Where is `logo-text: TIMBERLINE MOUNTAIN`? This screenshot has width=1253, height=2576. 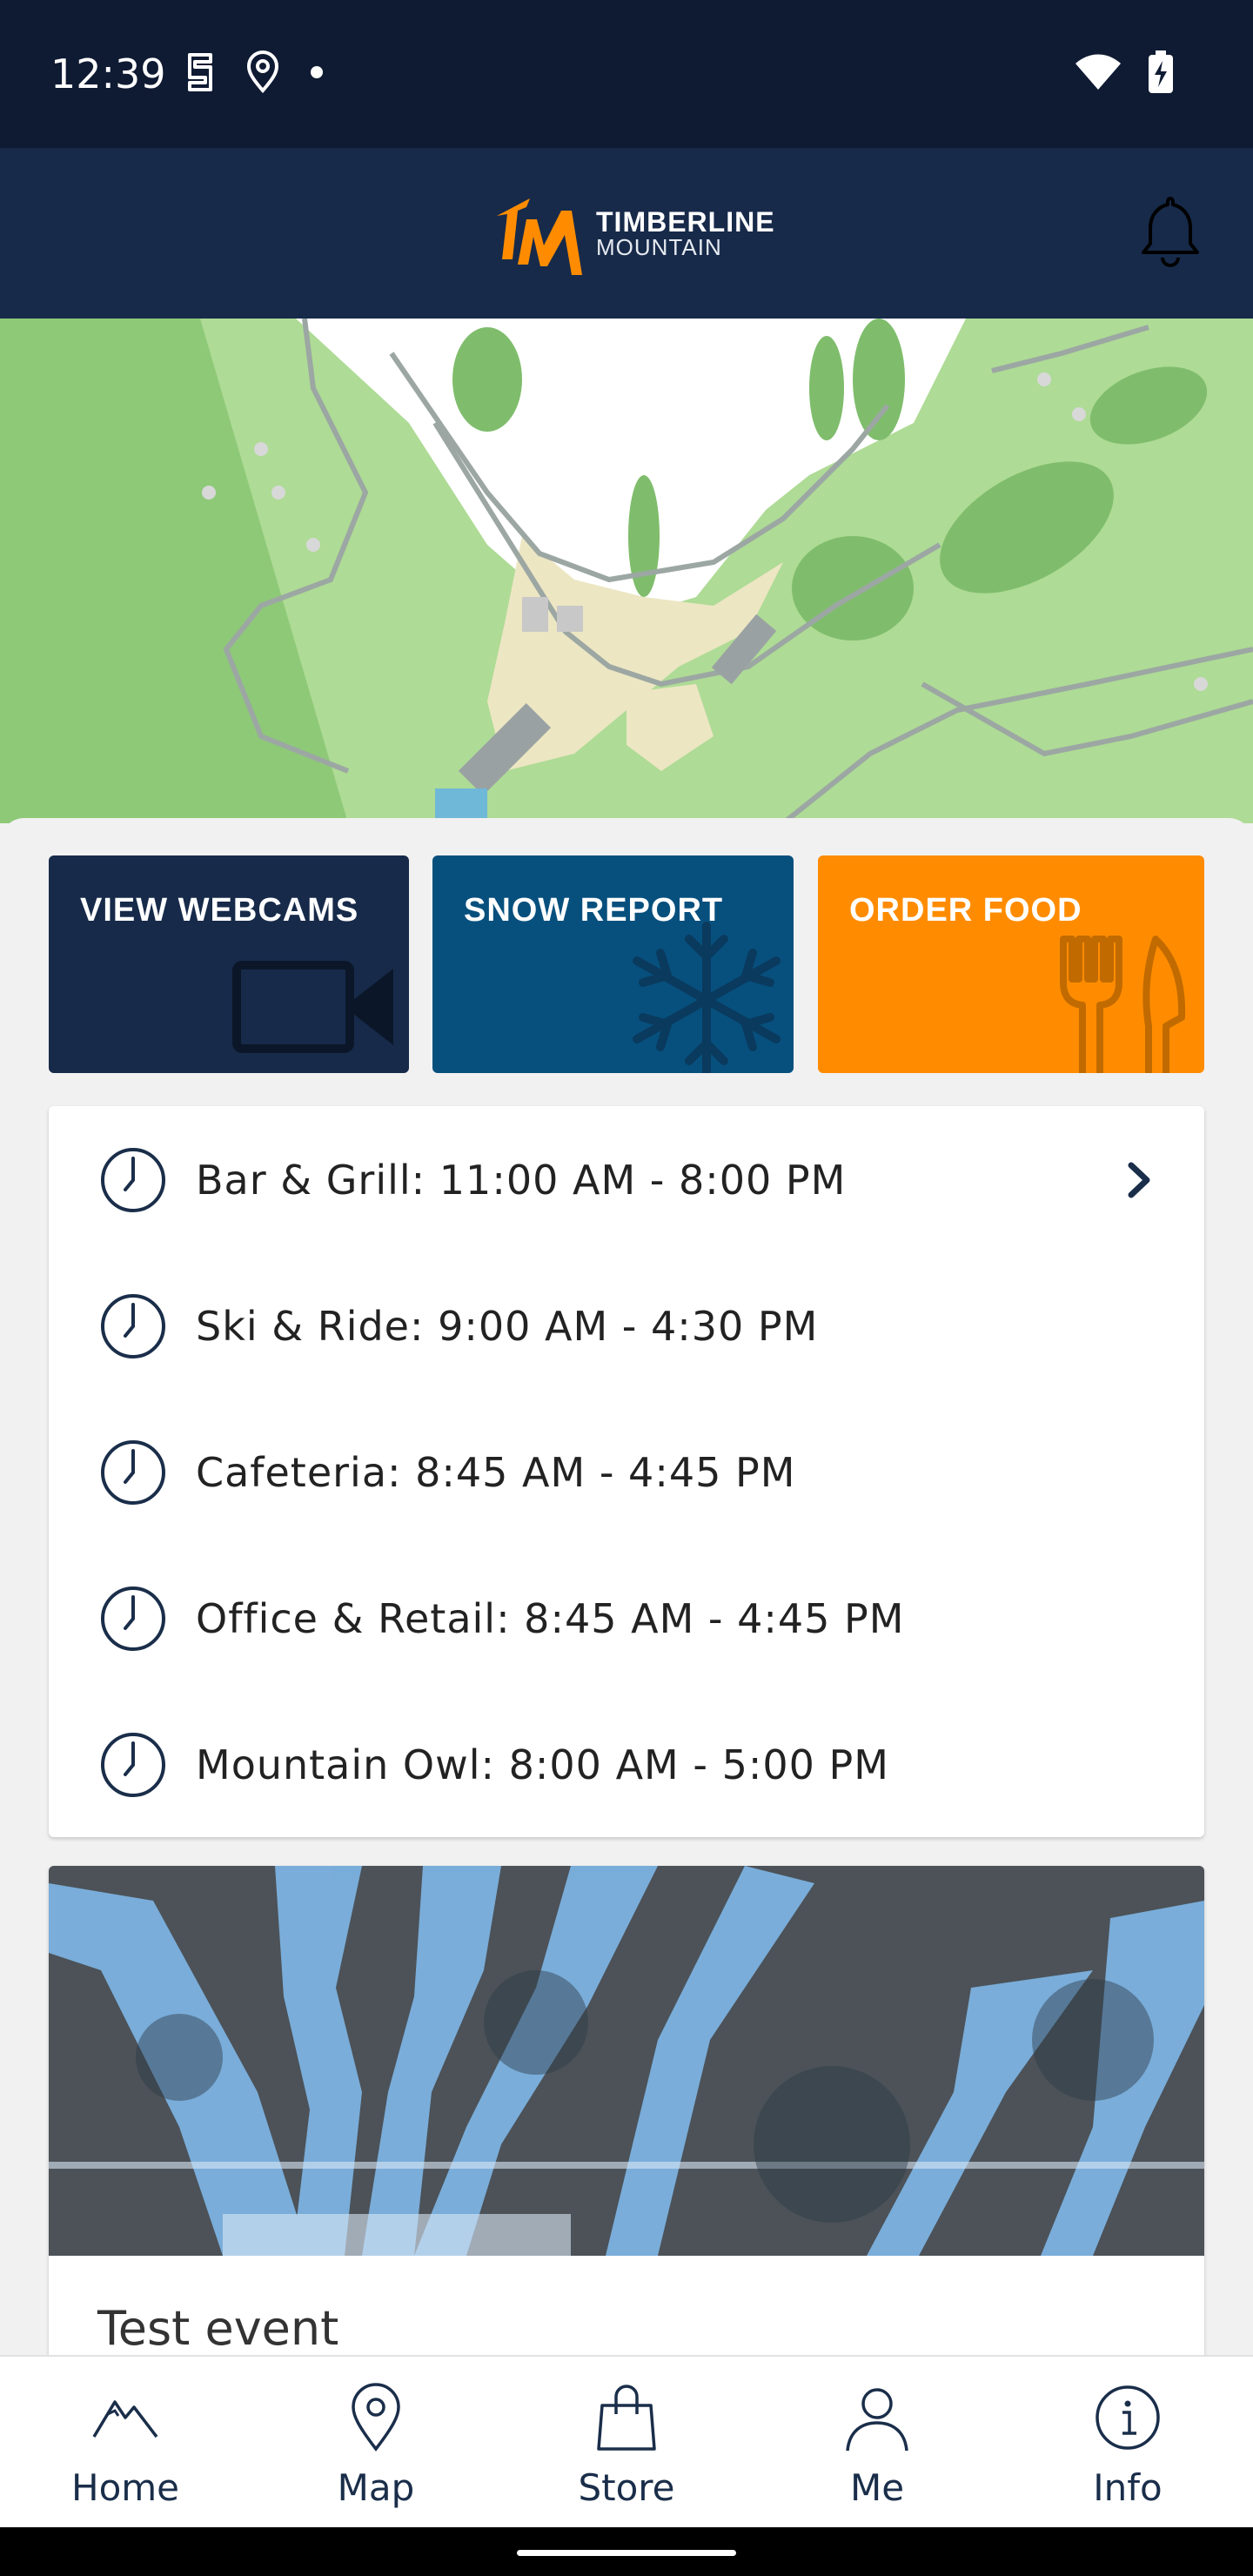
logo-text: TIMBERLINE MOUNTAIN is located at coordinates (685, 233).